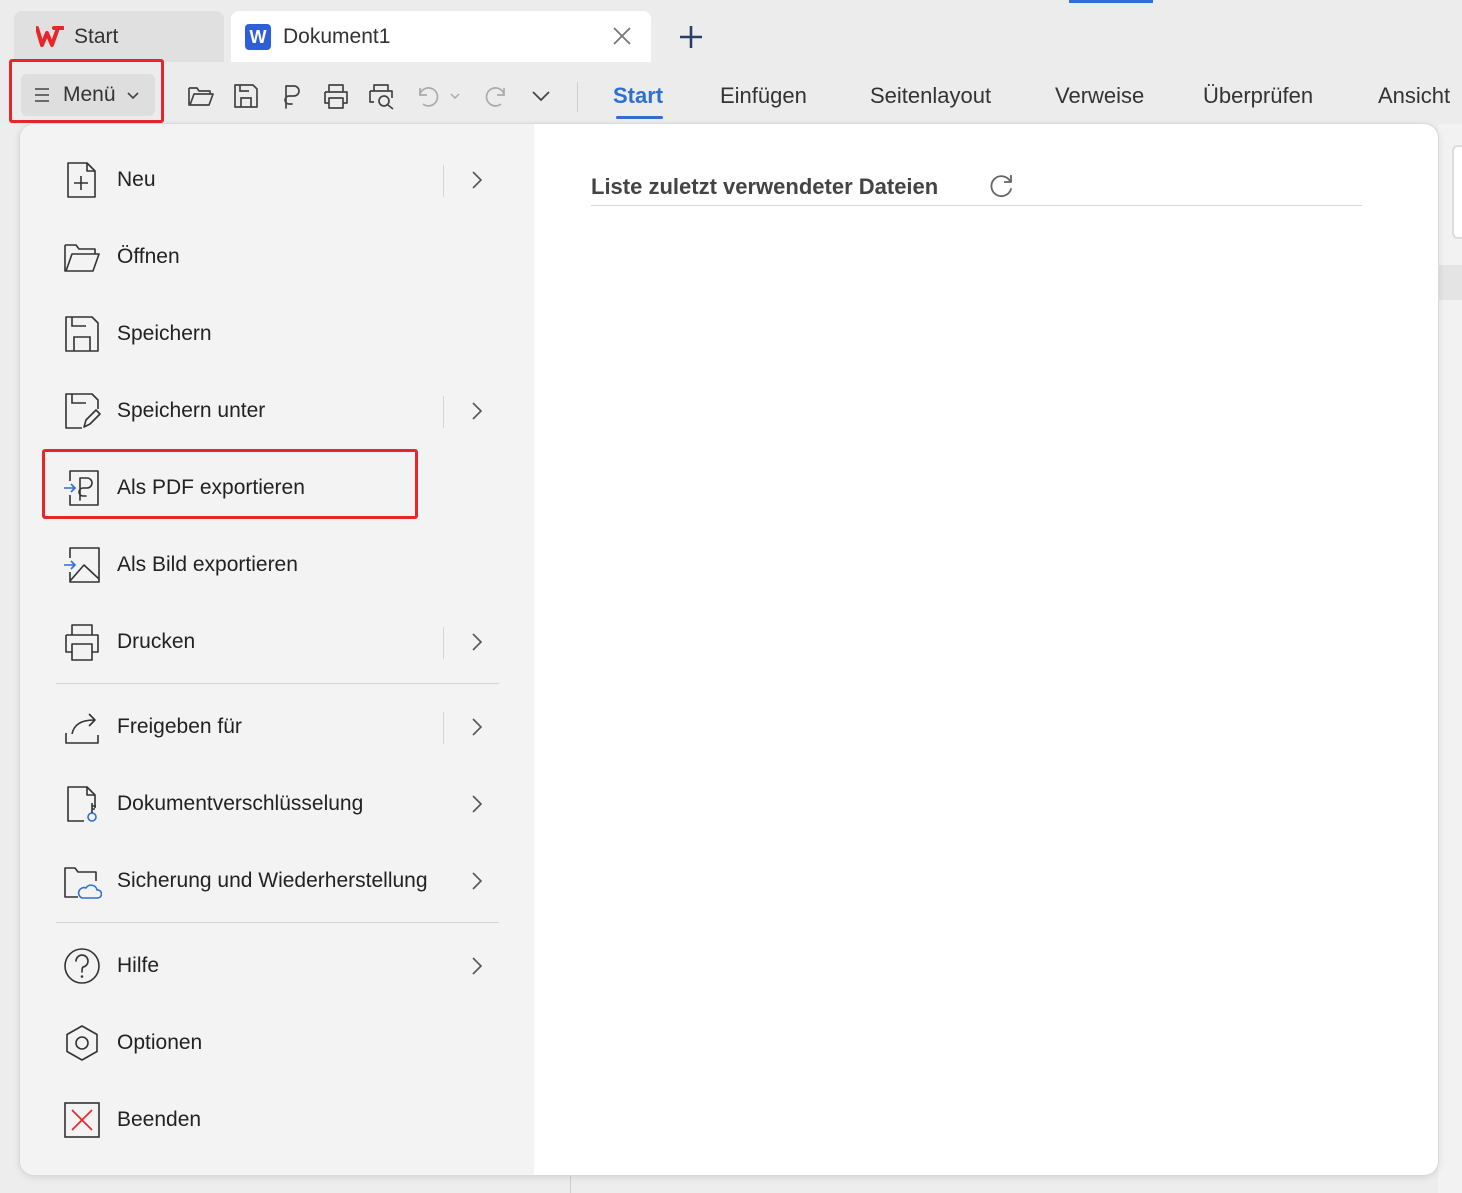 The image size is (1462, 1193). What do you see at coordinates (279, 411) in the screenshot?
I see `menu-item-speichern-unter: Speichern unter` at bounding box center [279, 411].